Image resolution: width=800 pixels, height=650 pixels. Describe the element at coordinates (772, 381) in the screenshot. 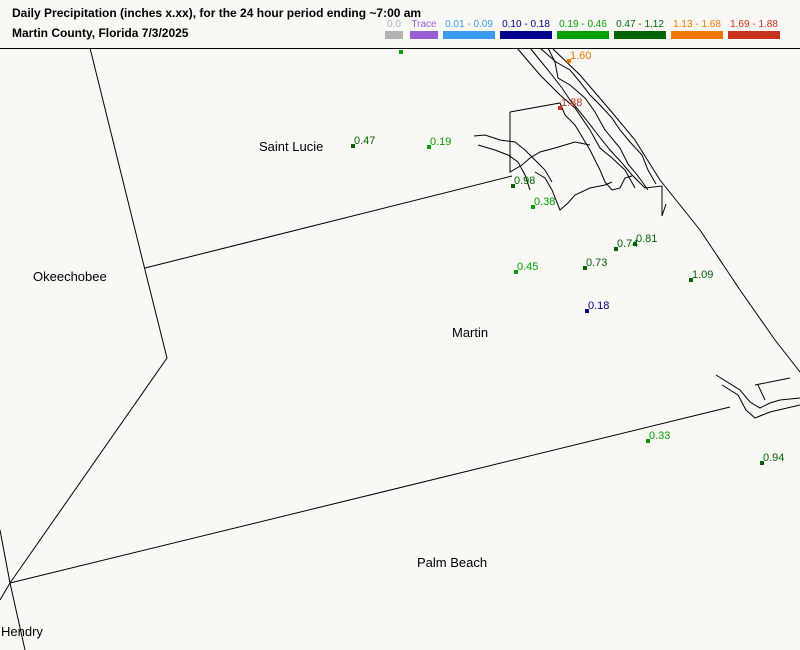

I see `jupiter-island-south` at that location.